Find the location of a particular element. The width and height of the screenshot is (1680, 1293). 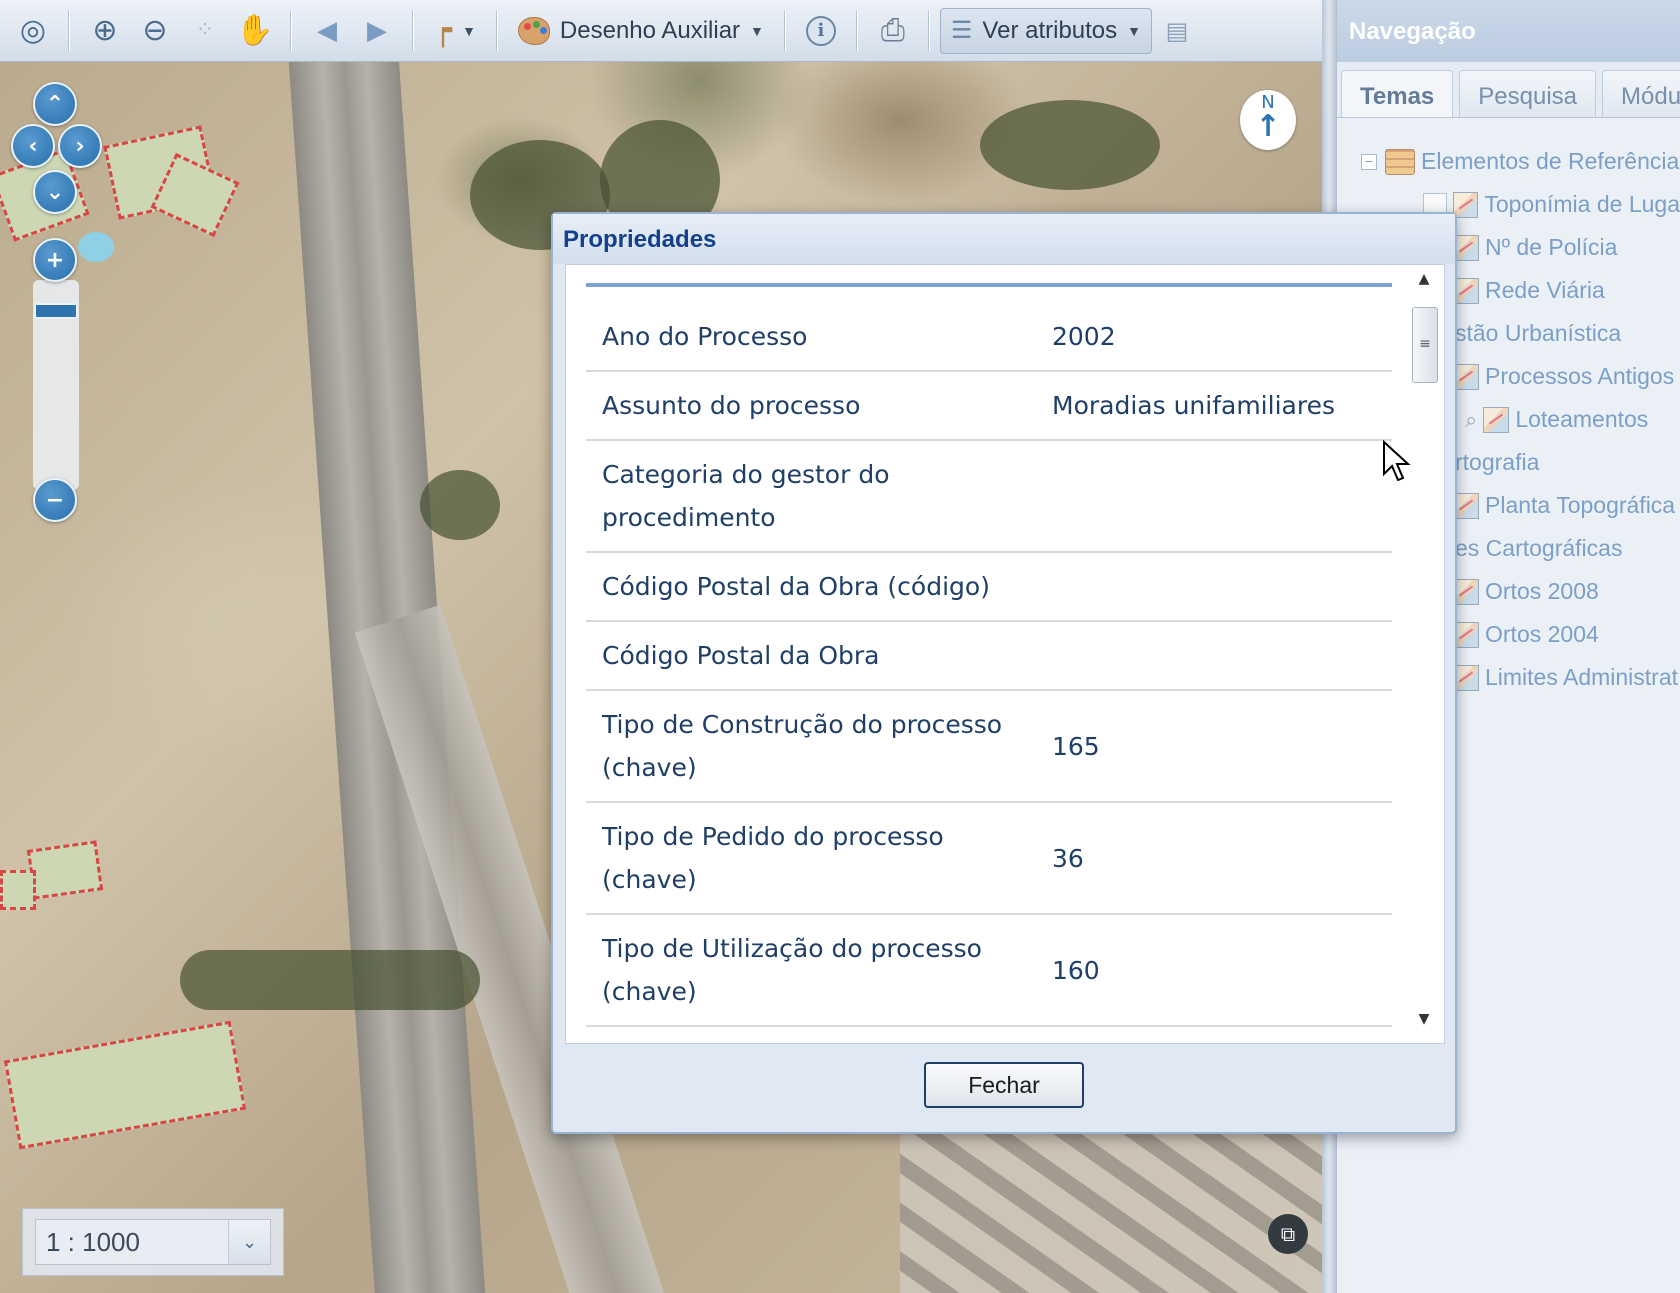

chevron-left-icon: ‹ is located at coordinates (33, 146).